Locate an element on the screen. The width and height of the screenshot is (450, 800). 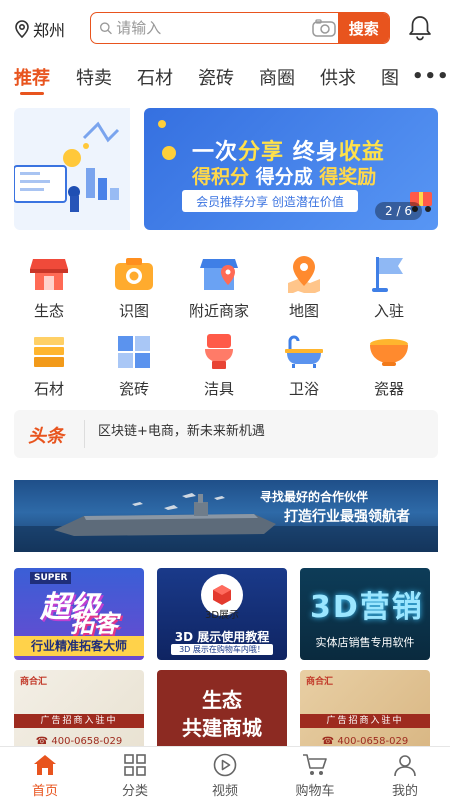
search-button: 搜索 is located at coordinates (363, 28).